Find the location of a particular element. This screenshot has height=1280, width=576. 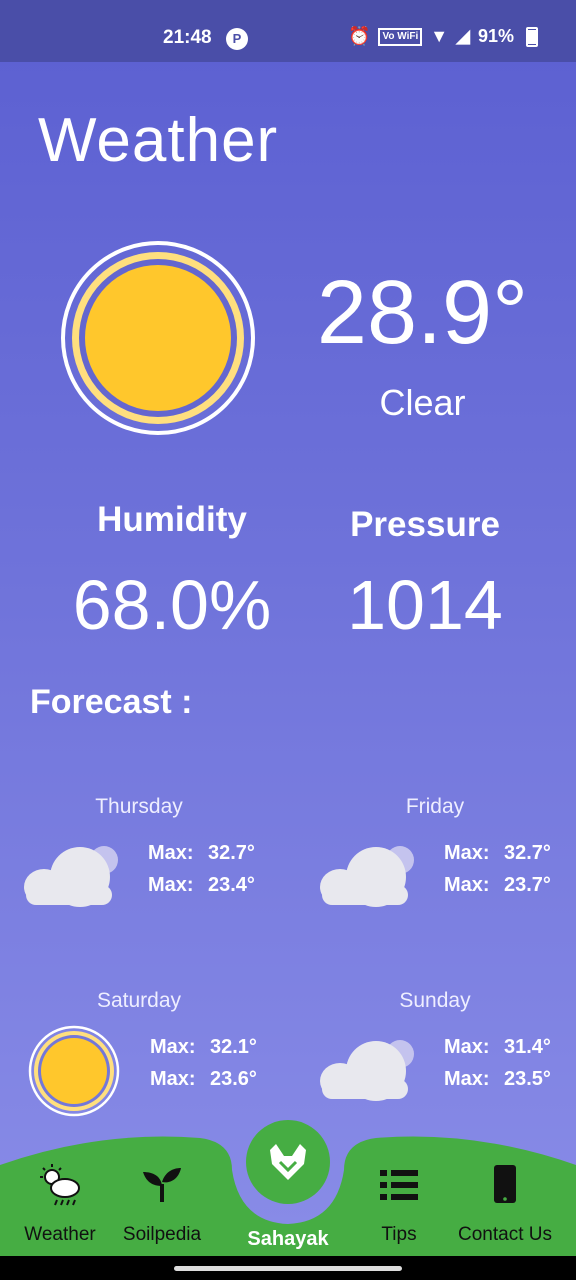

min-temp: 23.5° is located at coordinates (527, 1079).